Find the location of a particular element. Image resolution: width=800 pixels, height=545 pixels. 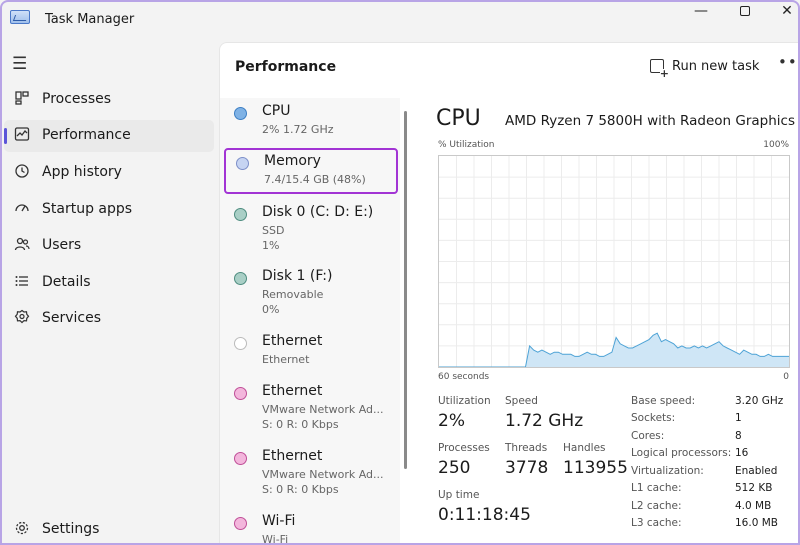

cpu-model-name: AMD Ryzen 7 5800H with Radeon Graphics is located at coordinates (650, 121).